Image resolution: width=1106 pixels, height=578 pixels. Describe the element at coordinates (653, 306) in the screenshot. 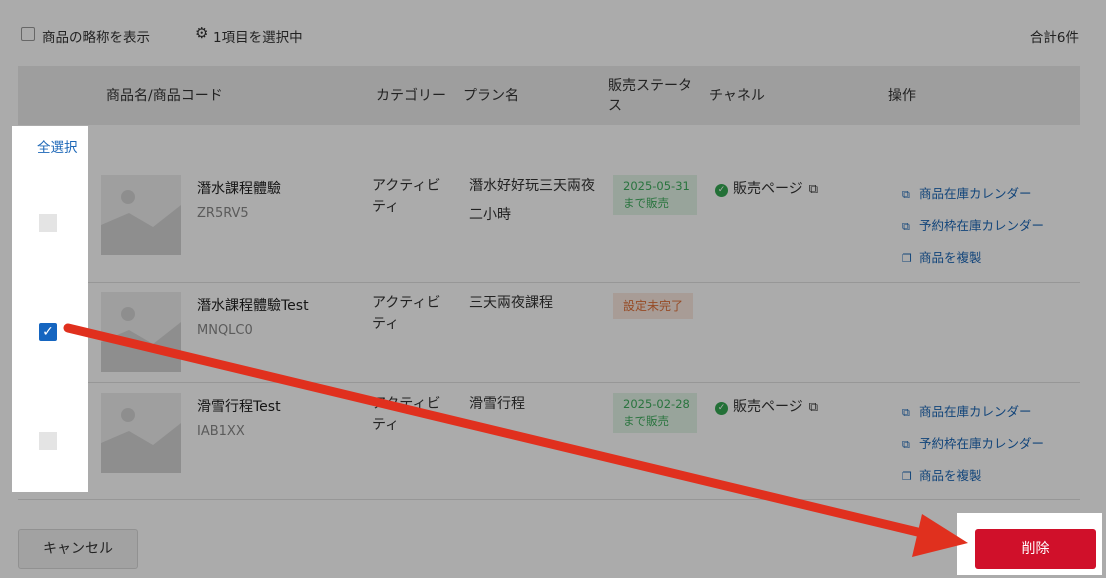

I see `status-badge: 設定未完了` at that location.